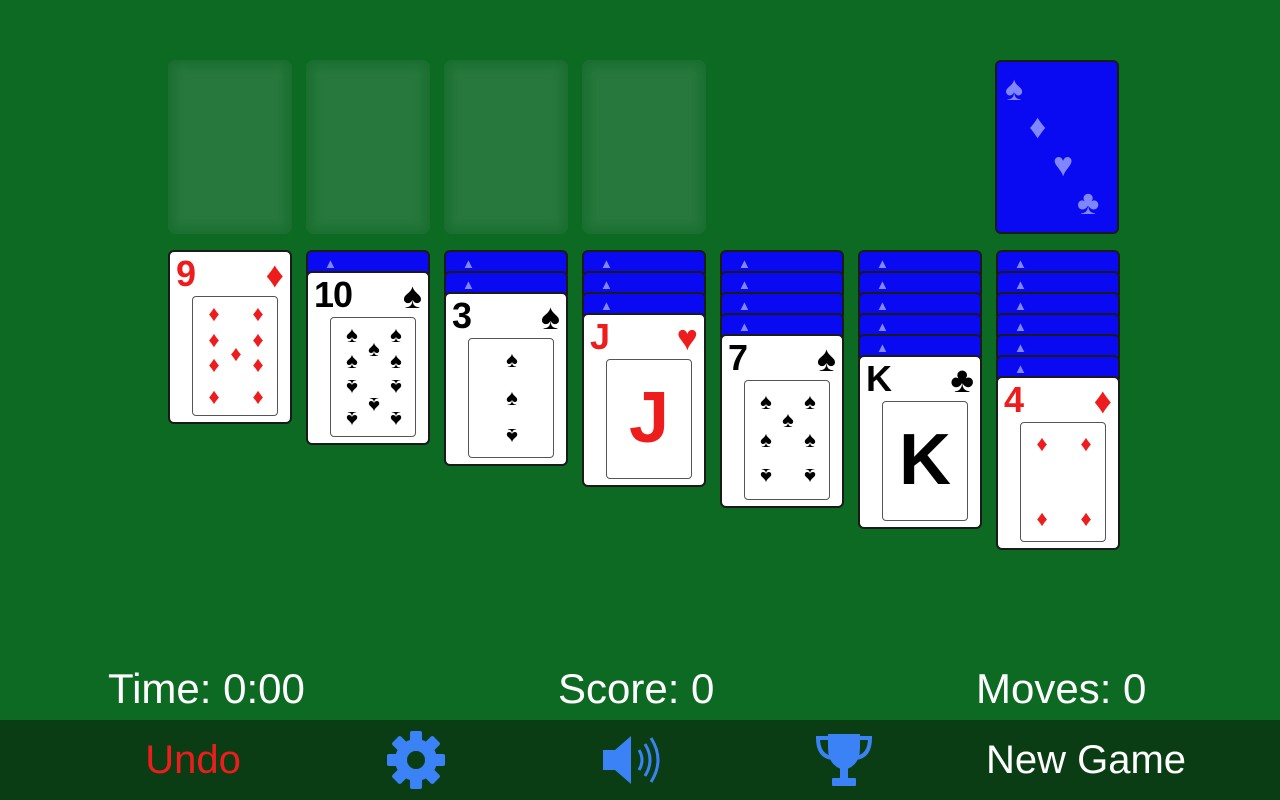 The image size is (1280, 800). I want to click on tableau-card: 9 ♦ ♦ ♦ ♦ ♦ ♦ ♦ ♦ ♦ ♦, so click(230, 337).